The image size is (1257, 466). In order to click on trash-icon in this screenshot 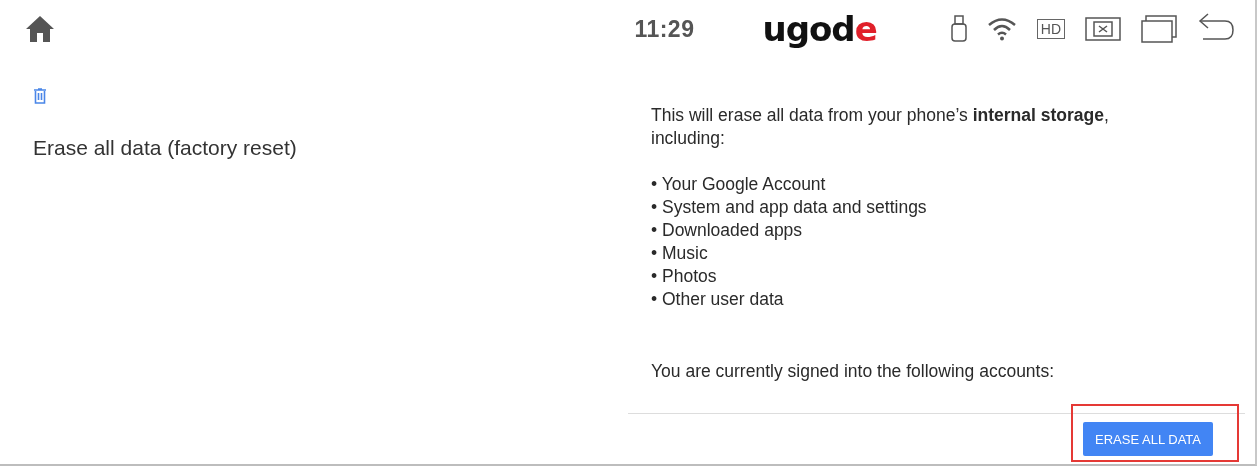, I will do `click(40, 96)`.